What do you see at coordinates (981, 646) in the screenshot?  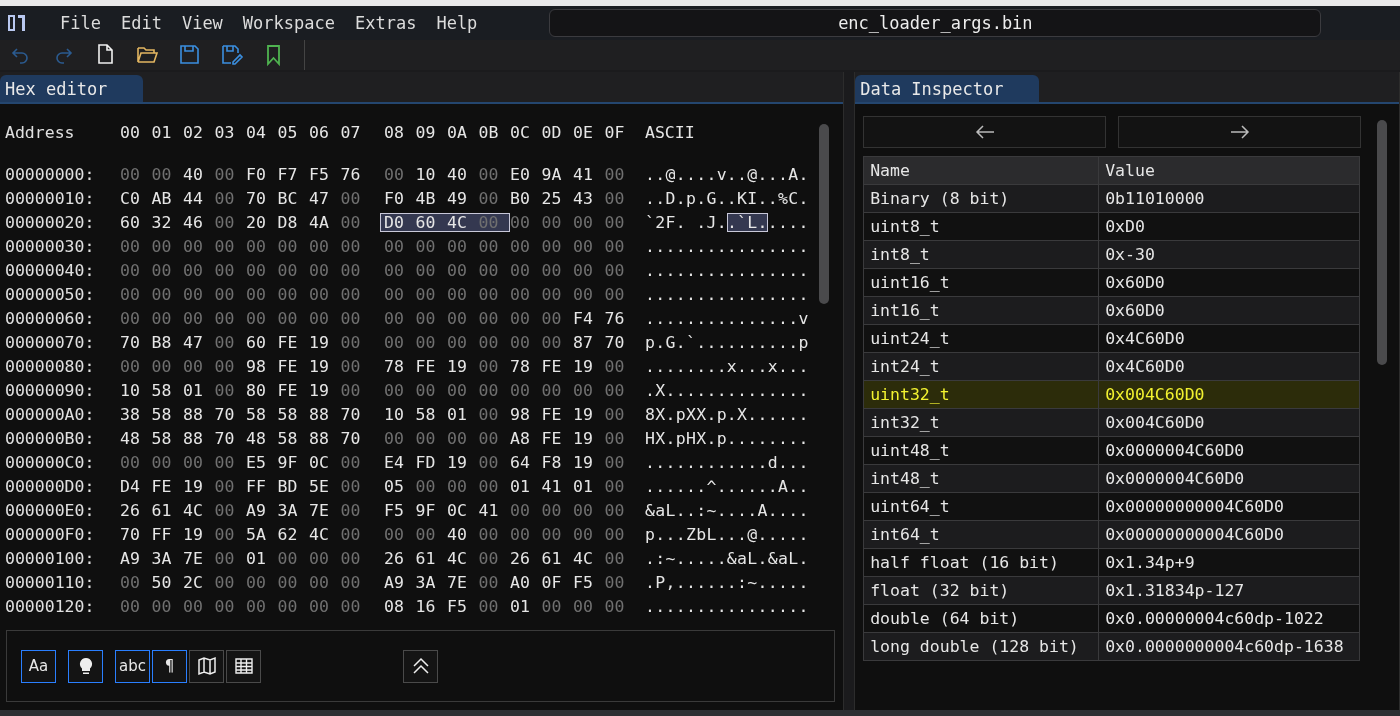 I see `type-name-cell: long double (128 bit)` at bounding box center [981, 646].